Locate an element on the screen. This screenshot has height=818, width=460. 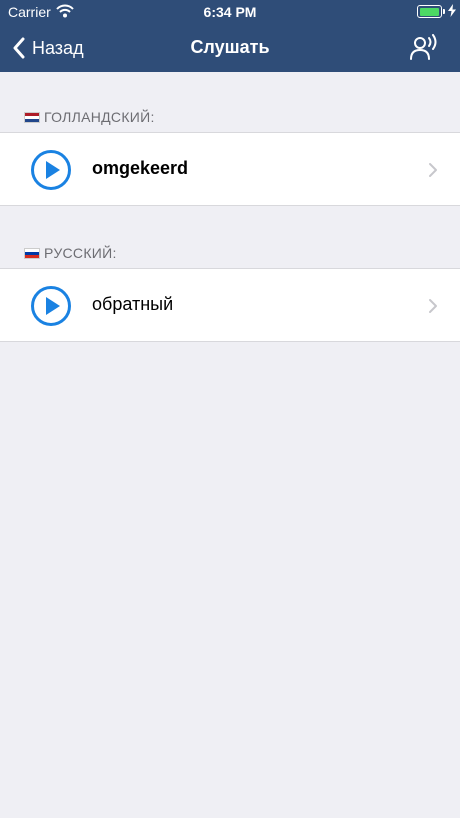
page-title: Слушать is located at coordinates (230, 47).